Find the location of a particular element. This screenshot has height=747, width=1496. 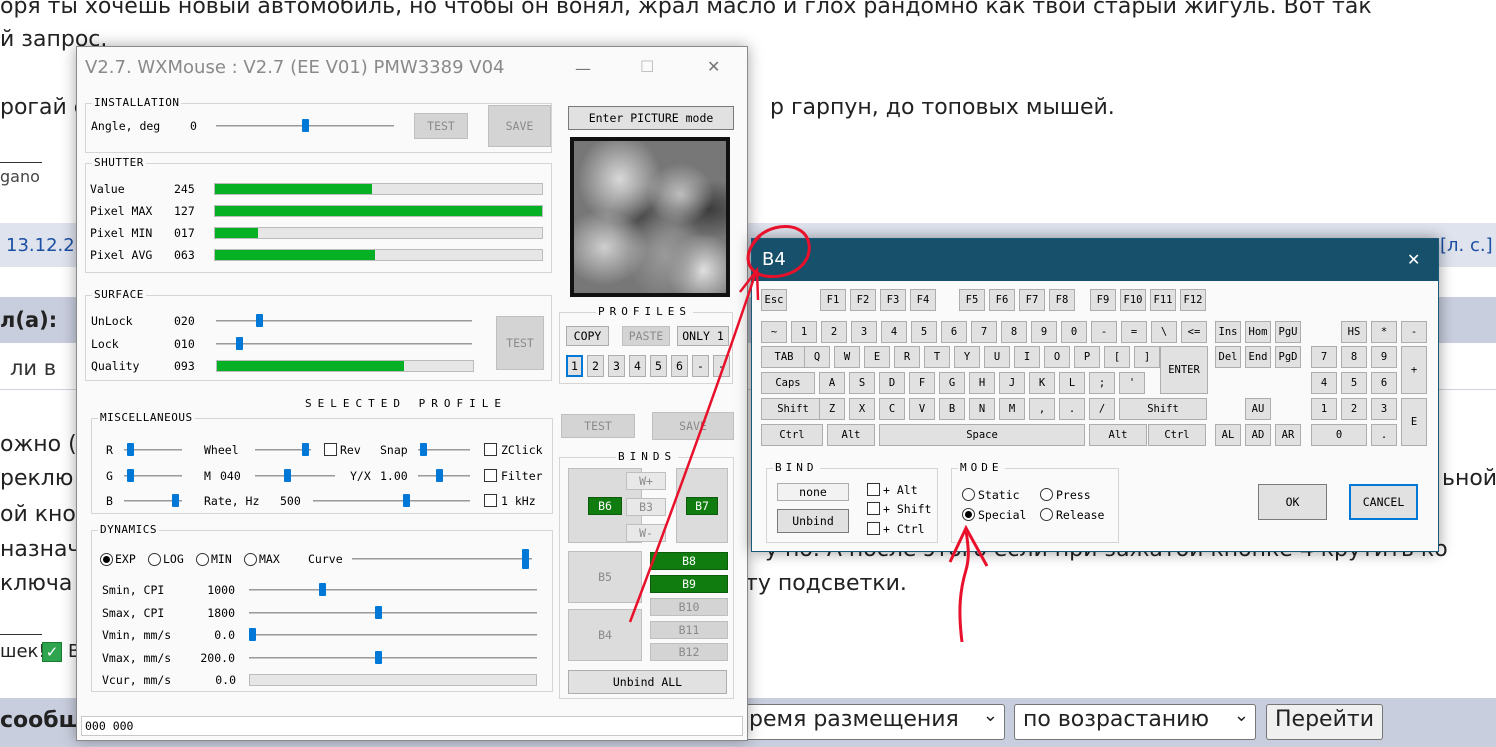

bind-b3-button: B3 is located at coordinates (646, 507).